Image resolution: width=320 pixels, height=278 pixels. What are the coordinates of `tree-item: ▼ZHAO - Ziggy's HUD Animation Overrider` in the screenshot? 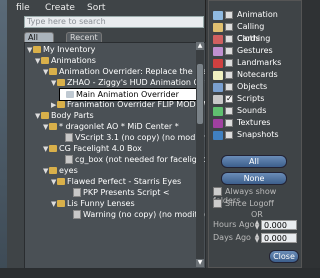 It's located at (128, 82).